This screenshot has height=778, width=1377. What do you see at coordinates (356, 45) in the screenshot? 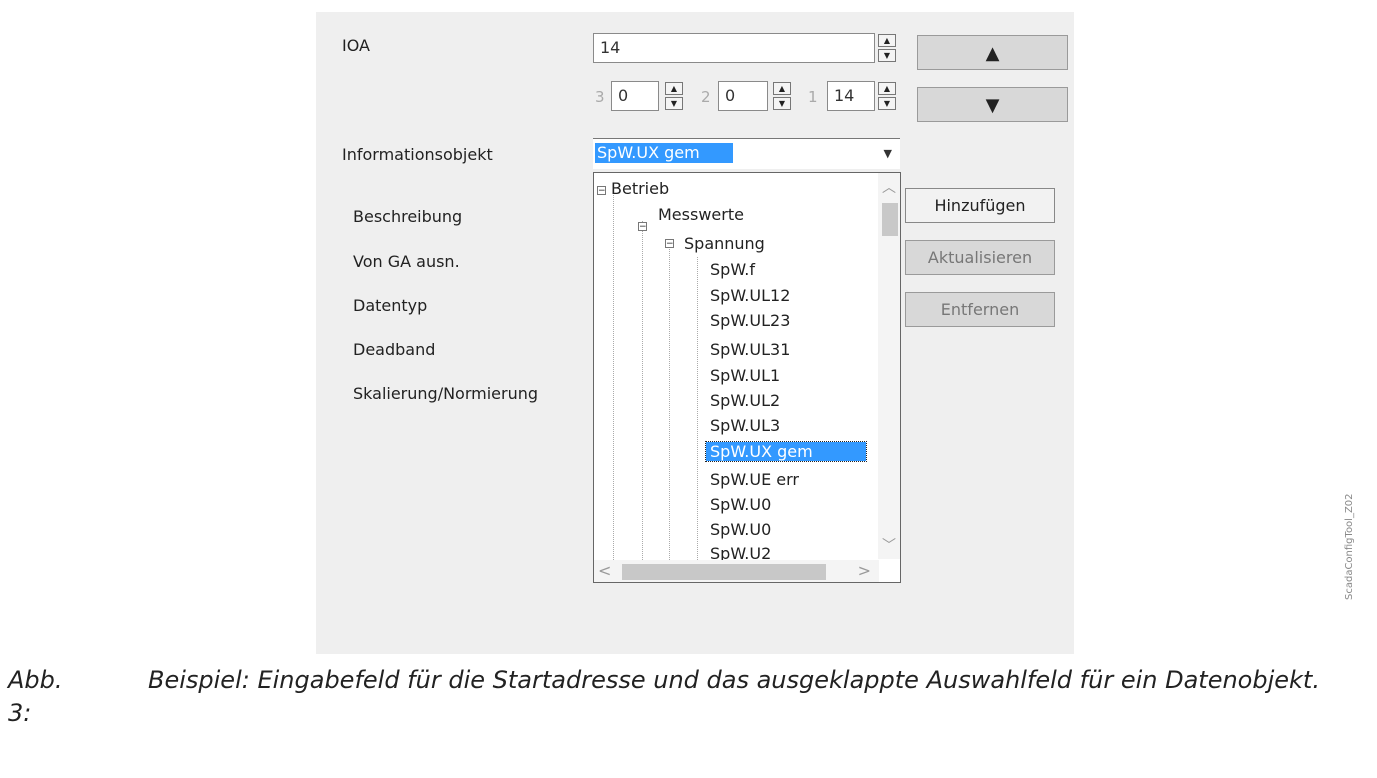
I see `ioa-label: IOA` at bounding box center [356, 45].